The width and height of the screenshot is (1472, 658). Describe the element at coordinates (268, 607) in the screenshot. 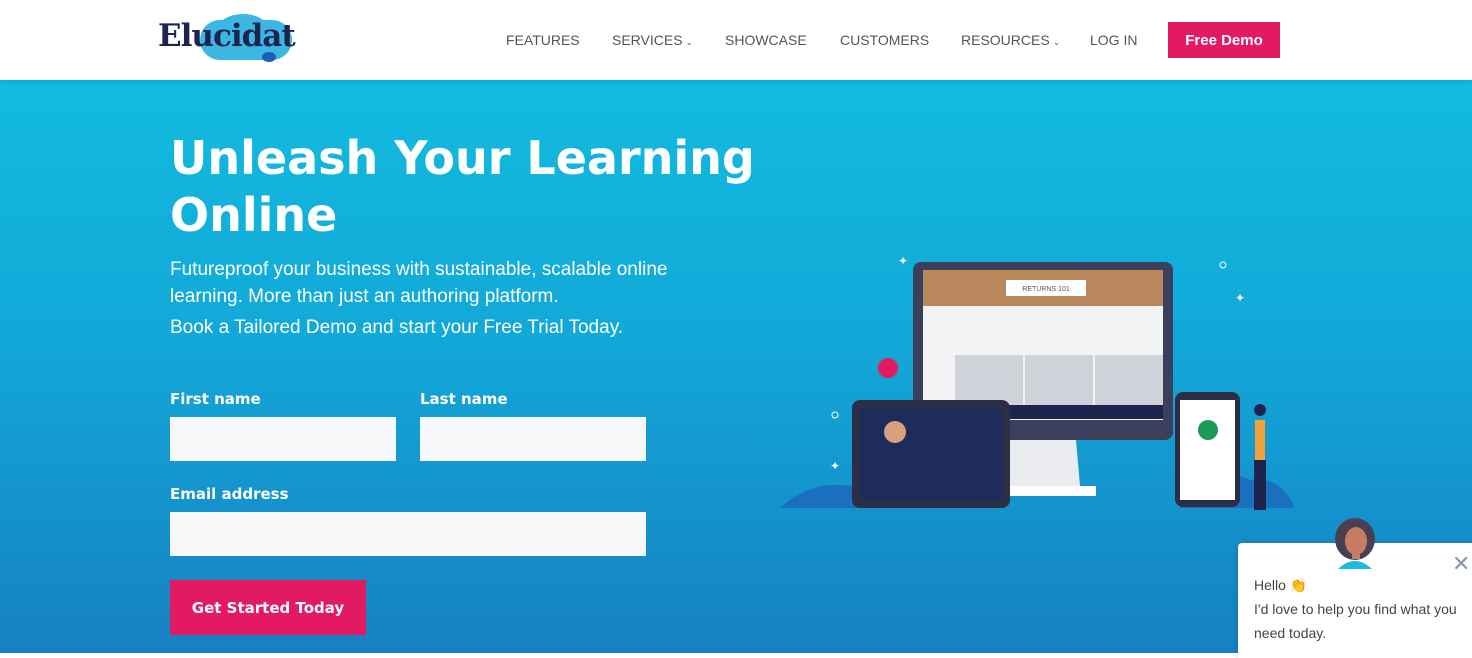

I see `get-started-button: Get Started Today` at that location.